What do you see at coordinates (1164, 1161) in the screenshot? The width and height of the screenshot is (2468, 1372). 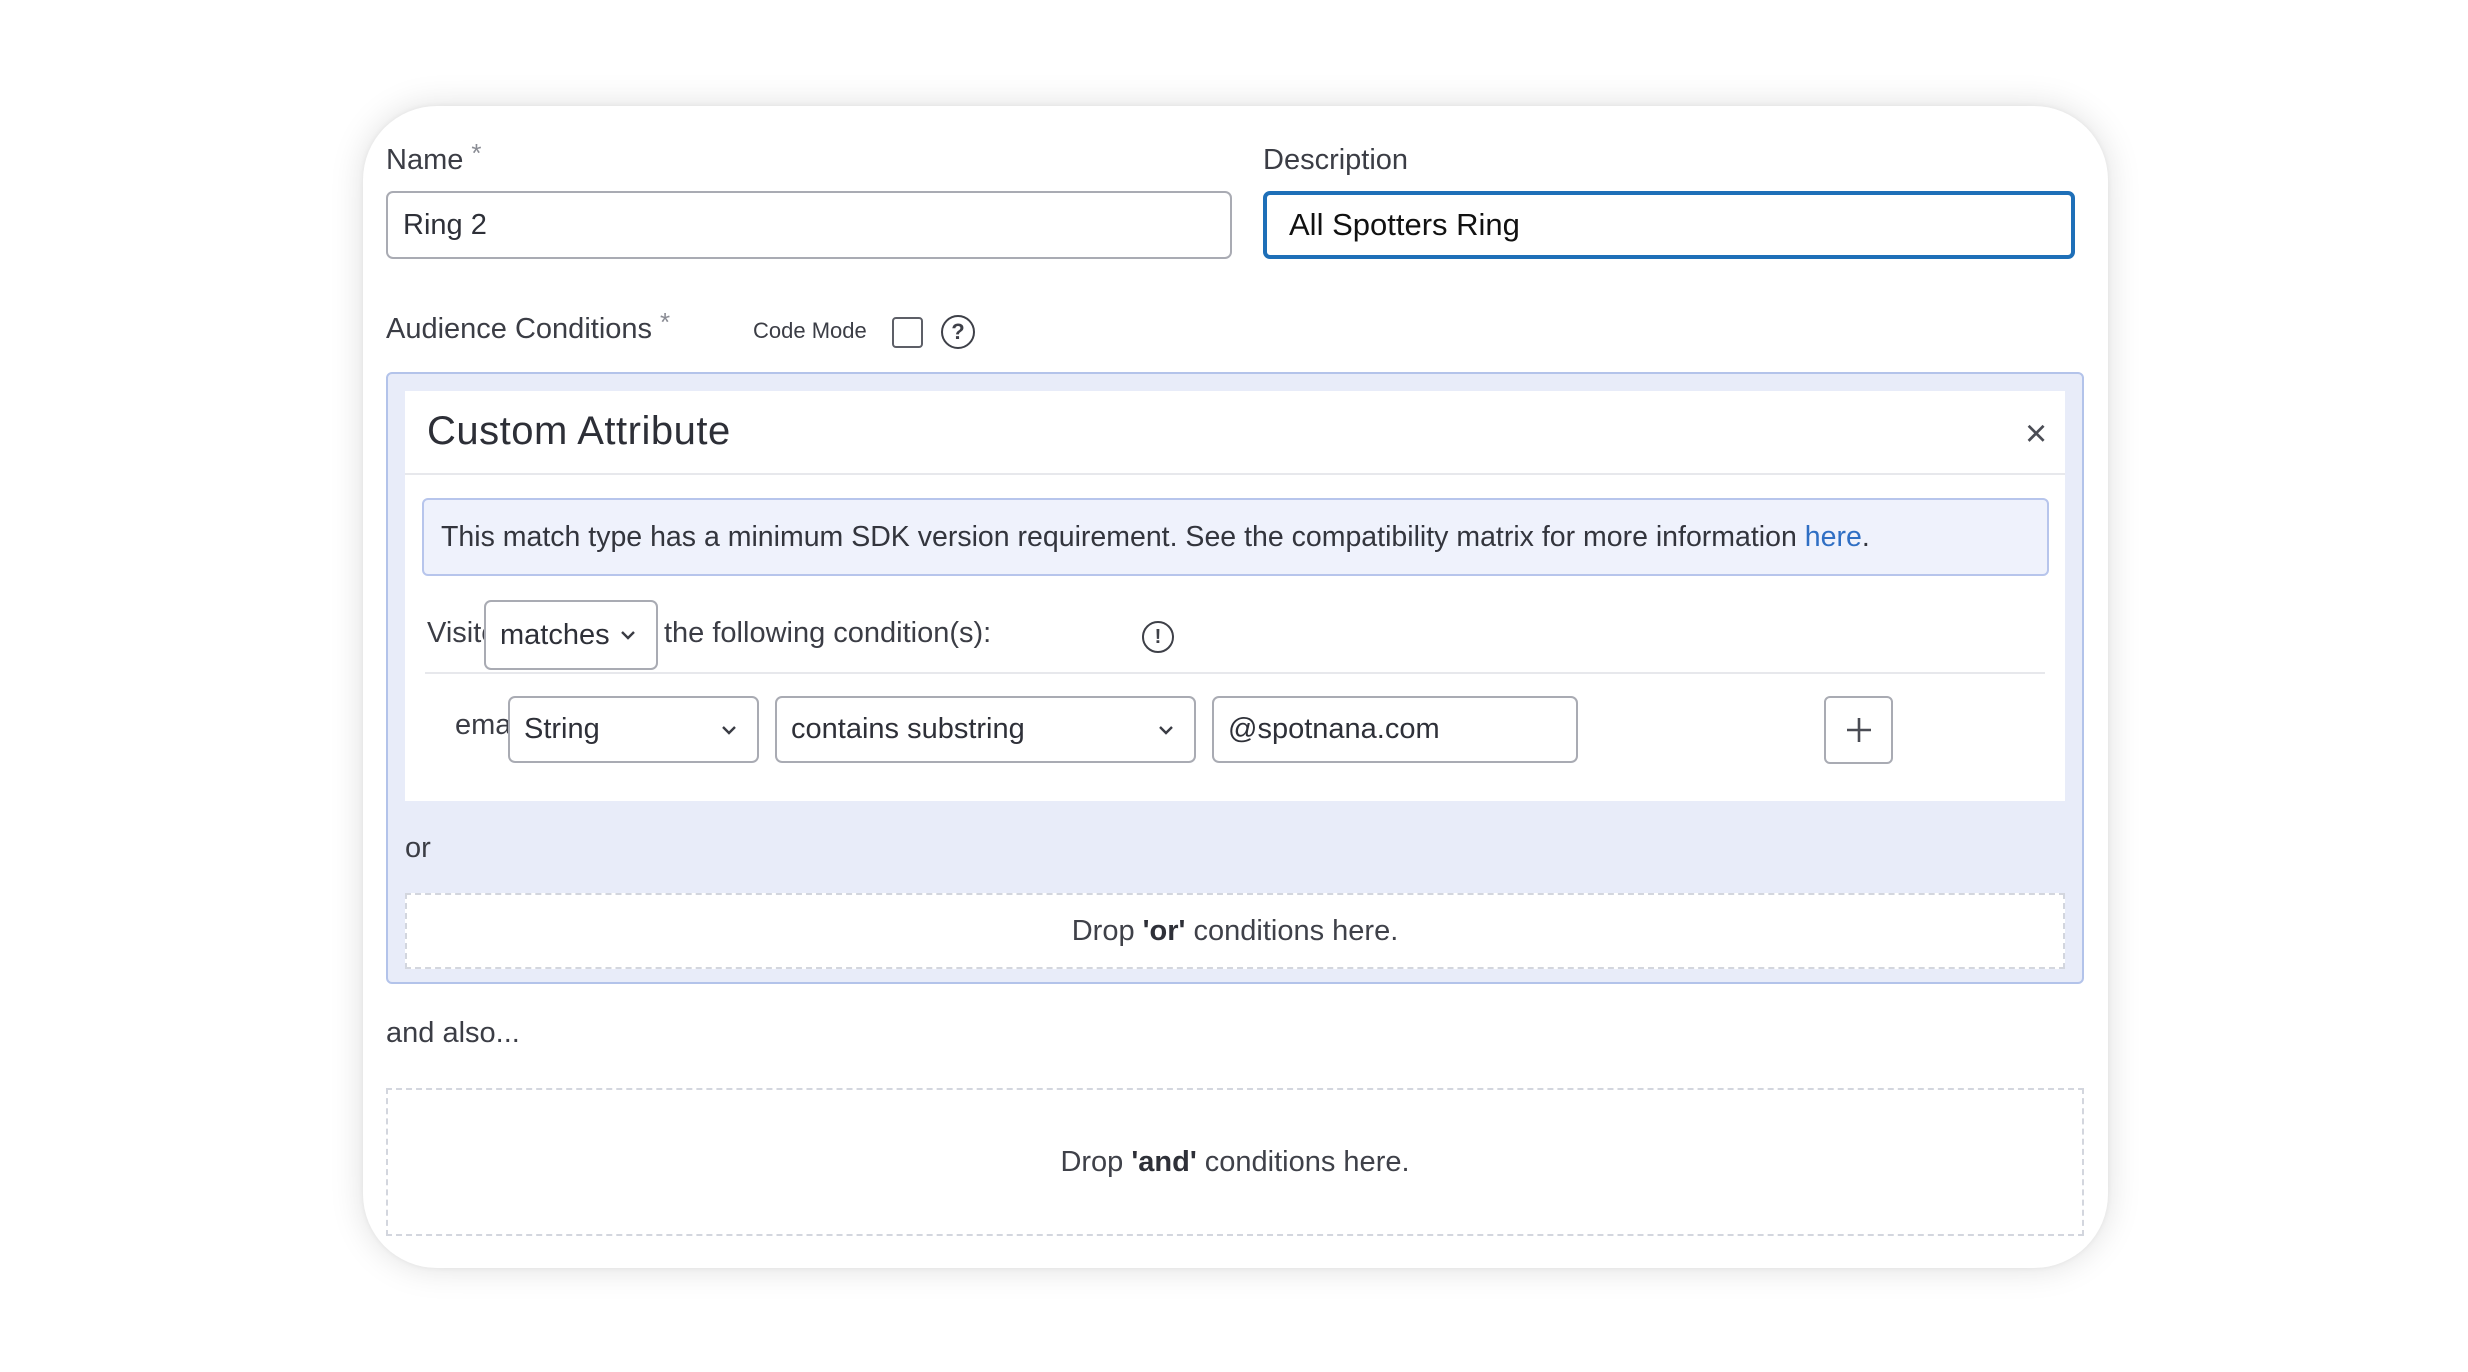 I see `and-drop-keyword: 'and'` at bounding box center [1164, 1161].